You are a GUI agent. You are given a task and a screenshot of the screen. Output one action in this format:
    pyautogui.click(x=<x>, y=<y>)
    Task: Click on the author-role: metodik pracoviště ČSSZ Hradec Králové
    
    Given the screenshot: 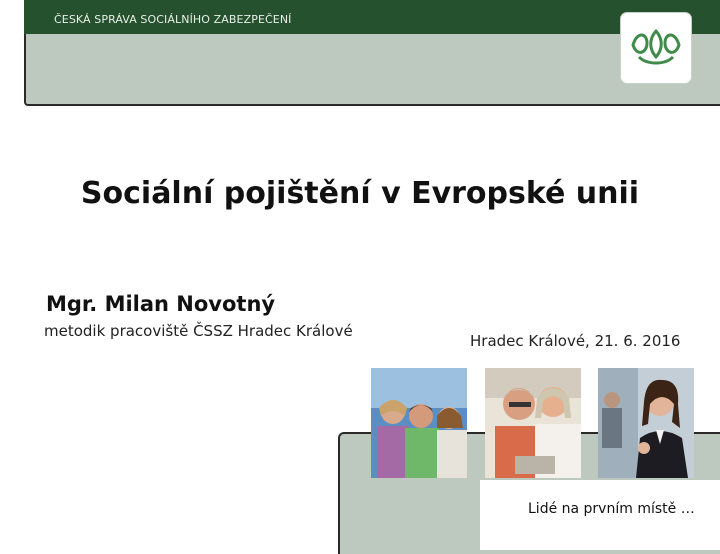 What is the action you would take?
    pyautogui.click(x=198, y=331)
    